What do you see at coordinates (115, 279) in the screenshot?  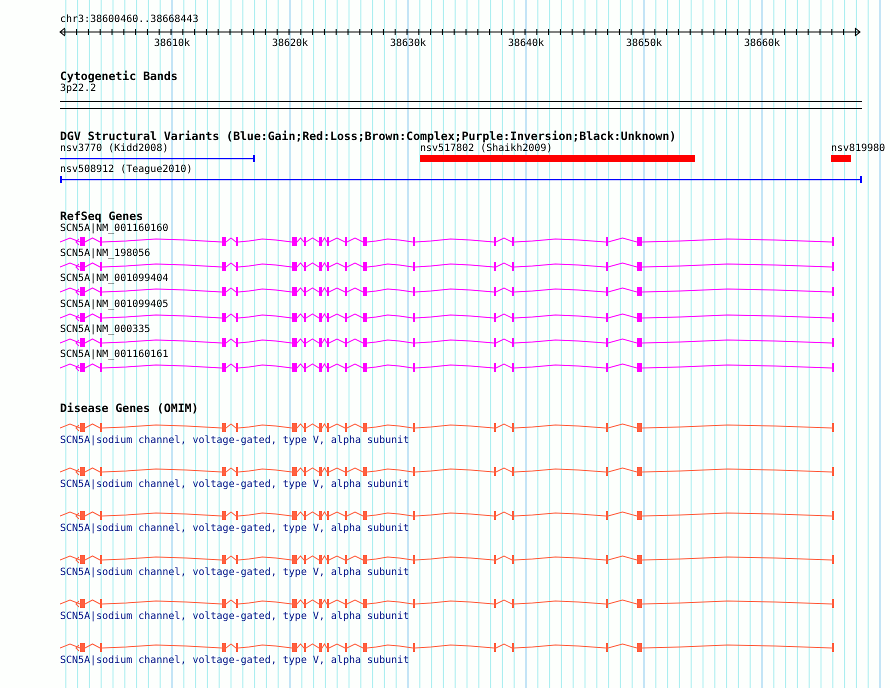 I see `gene-label: SCN5A|NM_001099404` at bounding box center [115, 279].